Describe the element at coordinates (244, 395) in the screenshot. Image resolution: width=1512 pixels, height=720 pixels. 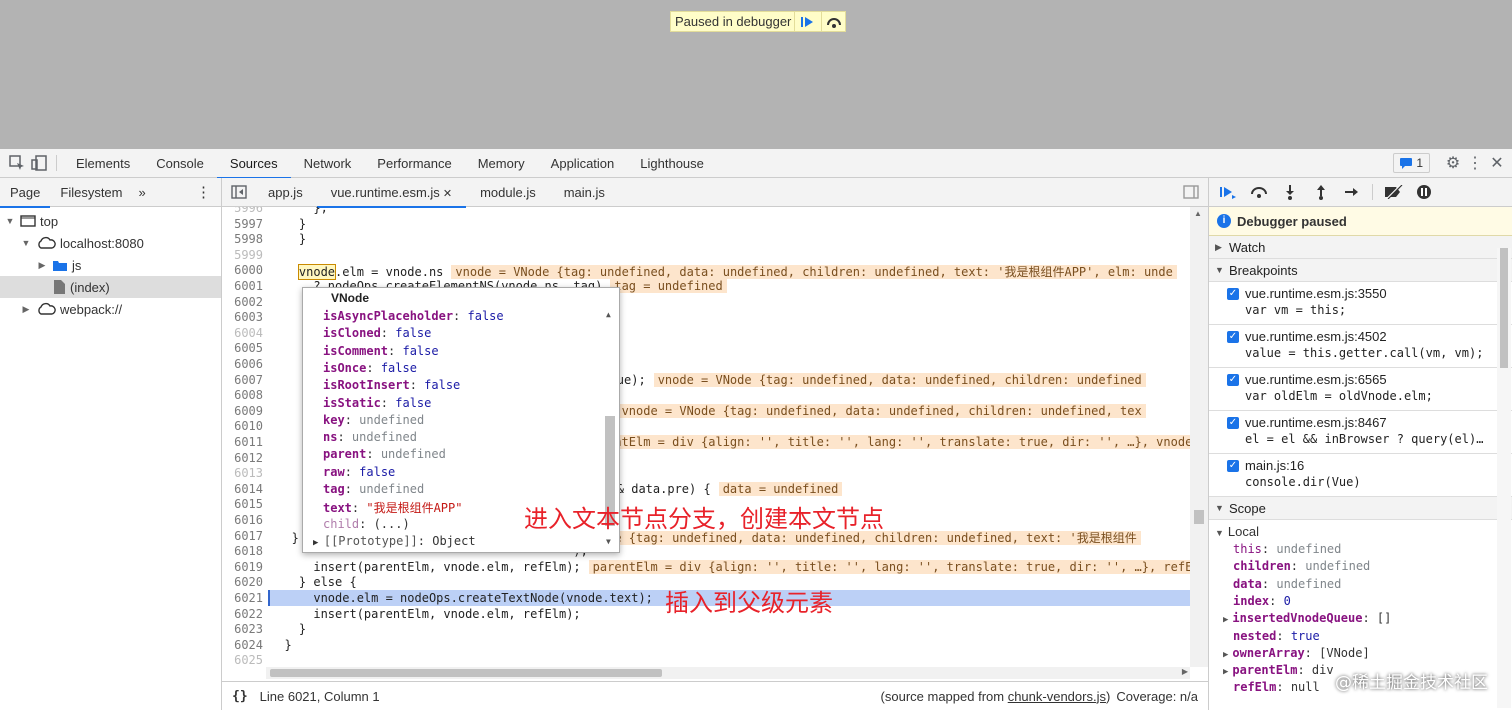
I see `line-number: 6008` at that location.